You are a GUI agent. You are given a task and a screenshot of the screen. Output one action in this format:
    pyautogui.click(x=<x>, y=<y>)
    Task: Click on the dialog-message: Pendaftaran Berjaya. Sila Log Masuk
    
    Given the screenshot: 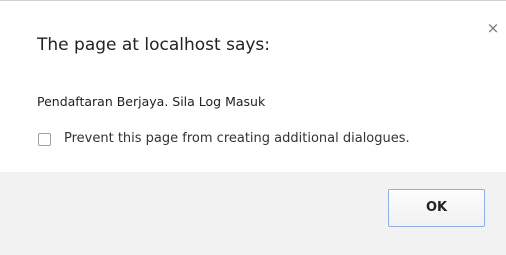 What is the action you would take?
    pyautogui.click(x=151, y=101)
    